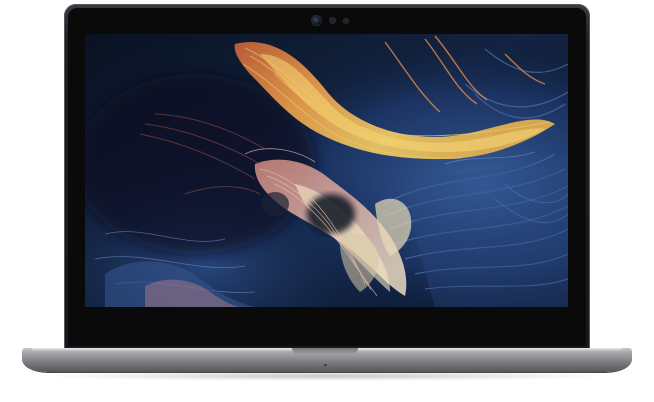 This screenshot has height=402, width=654. What do you see at coordinates (316, 20) in the screenshot?
I see `webcam-icon` at bounding box center [316, 20].